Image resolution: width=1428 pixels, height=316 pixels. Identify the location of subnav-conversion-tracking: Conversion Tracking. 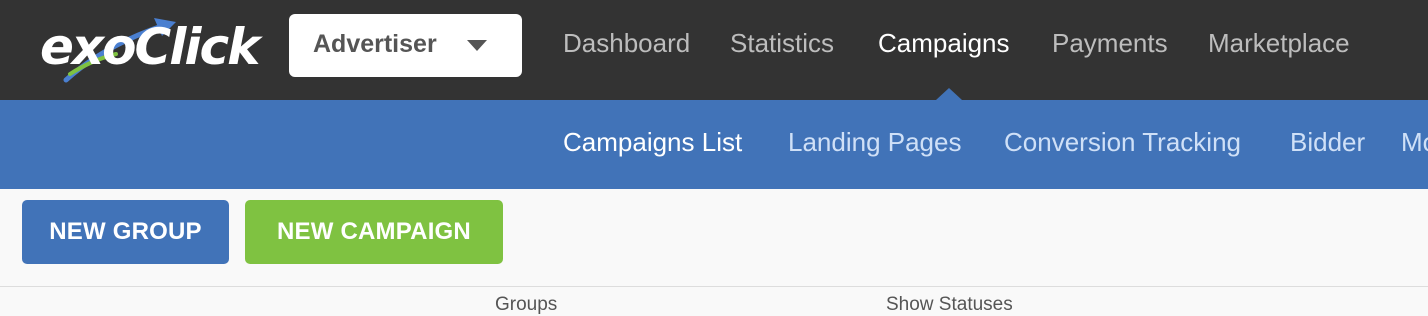
(1122, 142).